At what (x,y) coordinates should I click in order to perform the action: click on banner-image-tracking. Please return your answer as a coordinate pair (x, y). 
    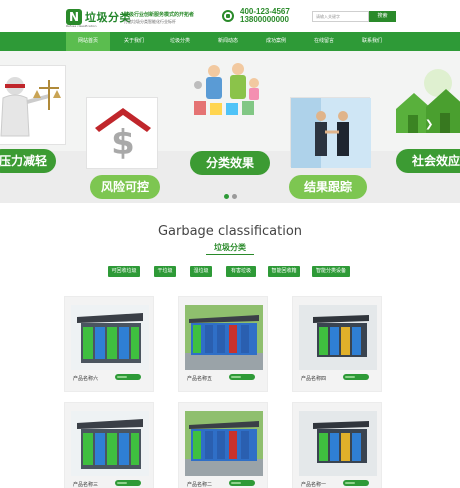
    Looking at the image, I should click on (330, 132).